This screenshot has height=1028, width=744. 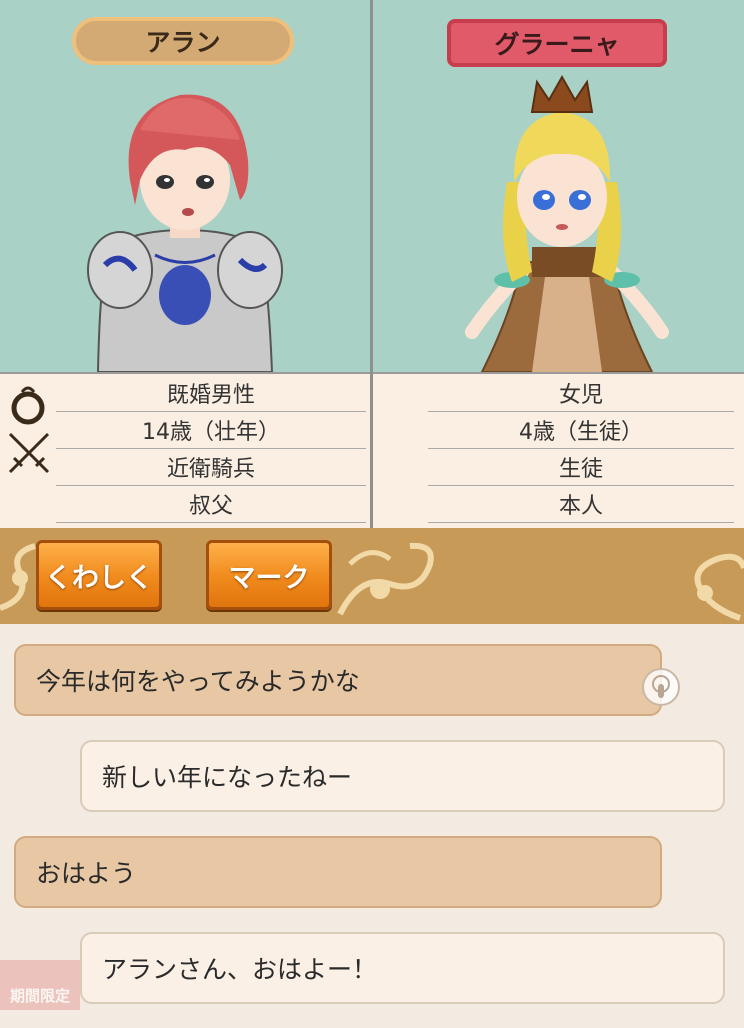 What do you see at coordinates (211, 504) in the screenshot?
I see `left-relation: 叔父` at bounding box center [211, 504].